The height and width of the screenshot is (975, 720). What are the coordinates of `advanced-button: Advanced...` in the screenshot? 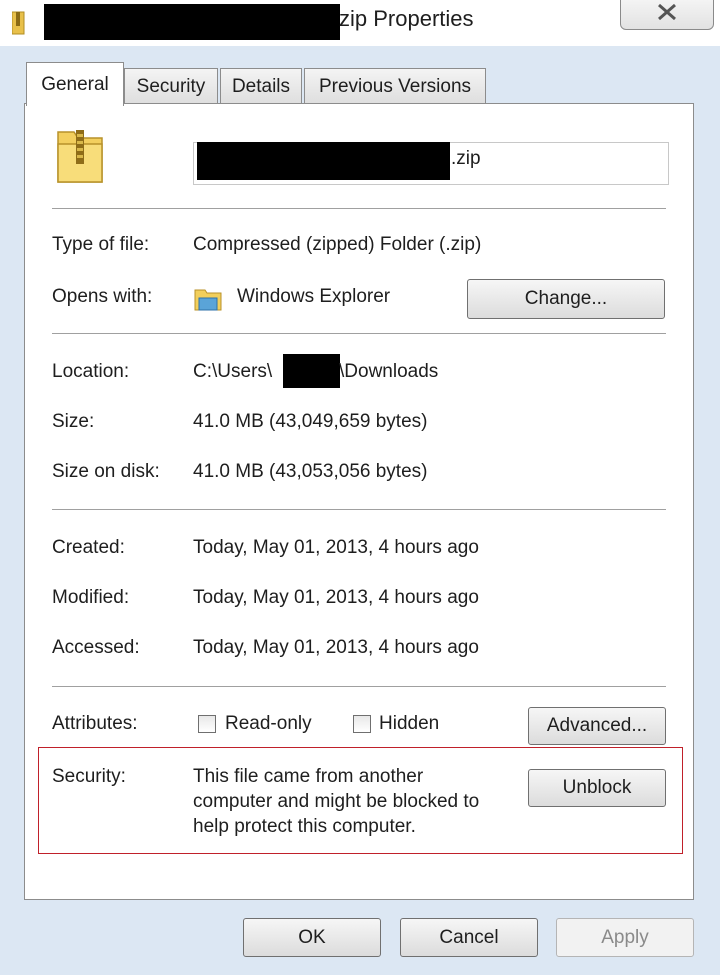 It's located at (597, 726).